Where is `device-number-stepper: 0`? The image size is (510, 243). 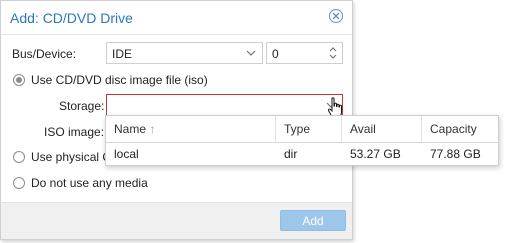 device-number-stepper: 0 is located at coordinates (304, 53).